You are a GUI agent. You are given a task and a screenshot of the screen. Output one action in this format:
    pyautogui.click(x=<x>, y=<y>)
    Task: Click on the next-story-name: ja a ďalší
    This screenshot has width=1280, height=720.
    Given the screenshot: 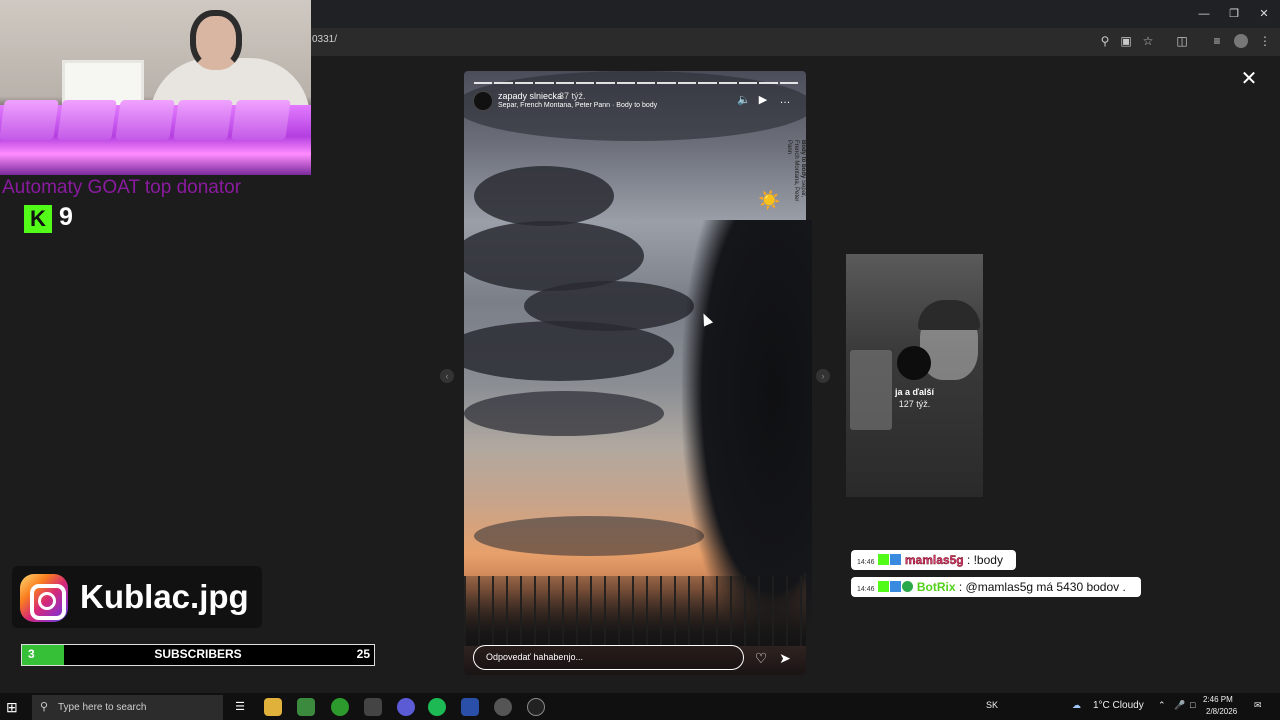 What is the action you would take?
    pyautogui.click(x=914, y=392)
    